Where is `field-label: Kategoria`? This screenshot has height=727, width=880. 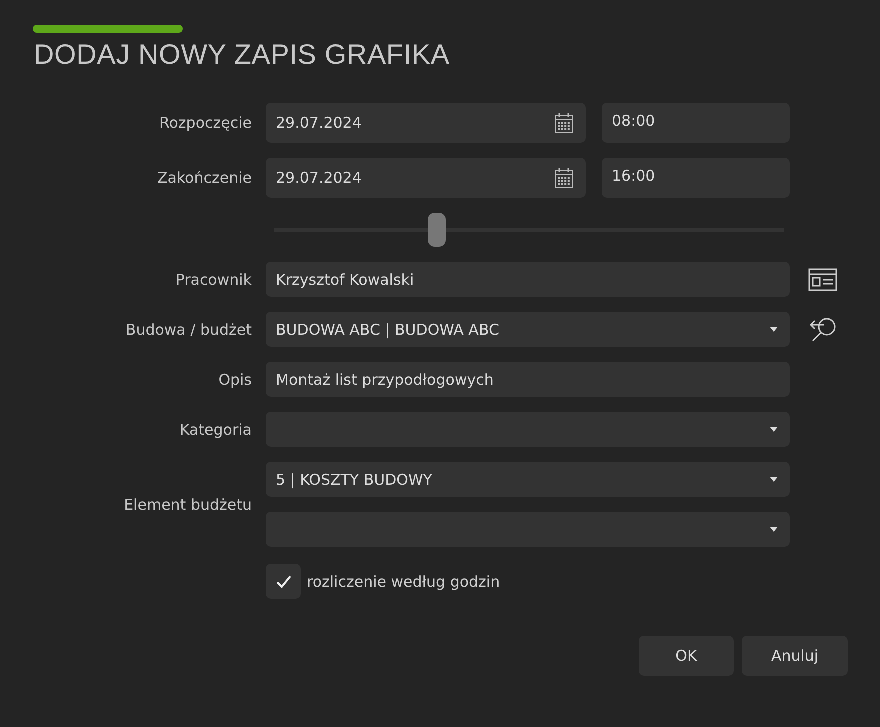
field-label: Kategoria is located at coordinates (215, 429).